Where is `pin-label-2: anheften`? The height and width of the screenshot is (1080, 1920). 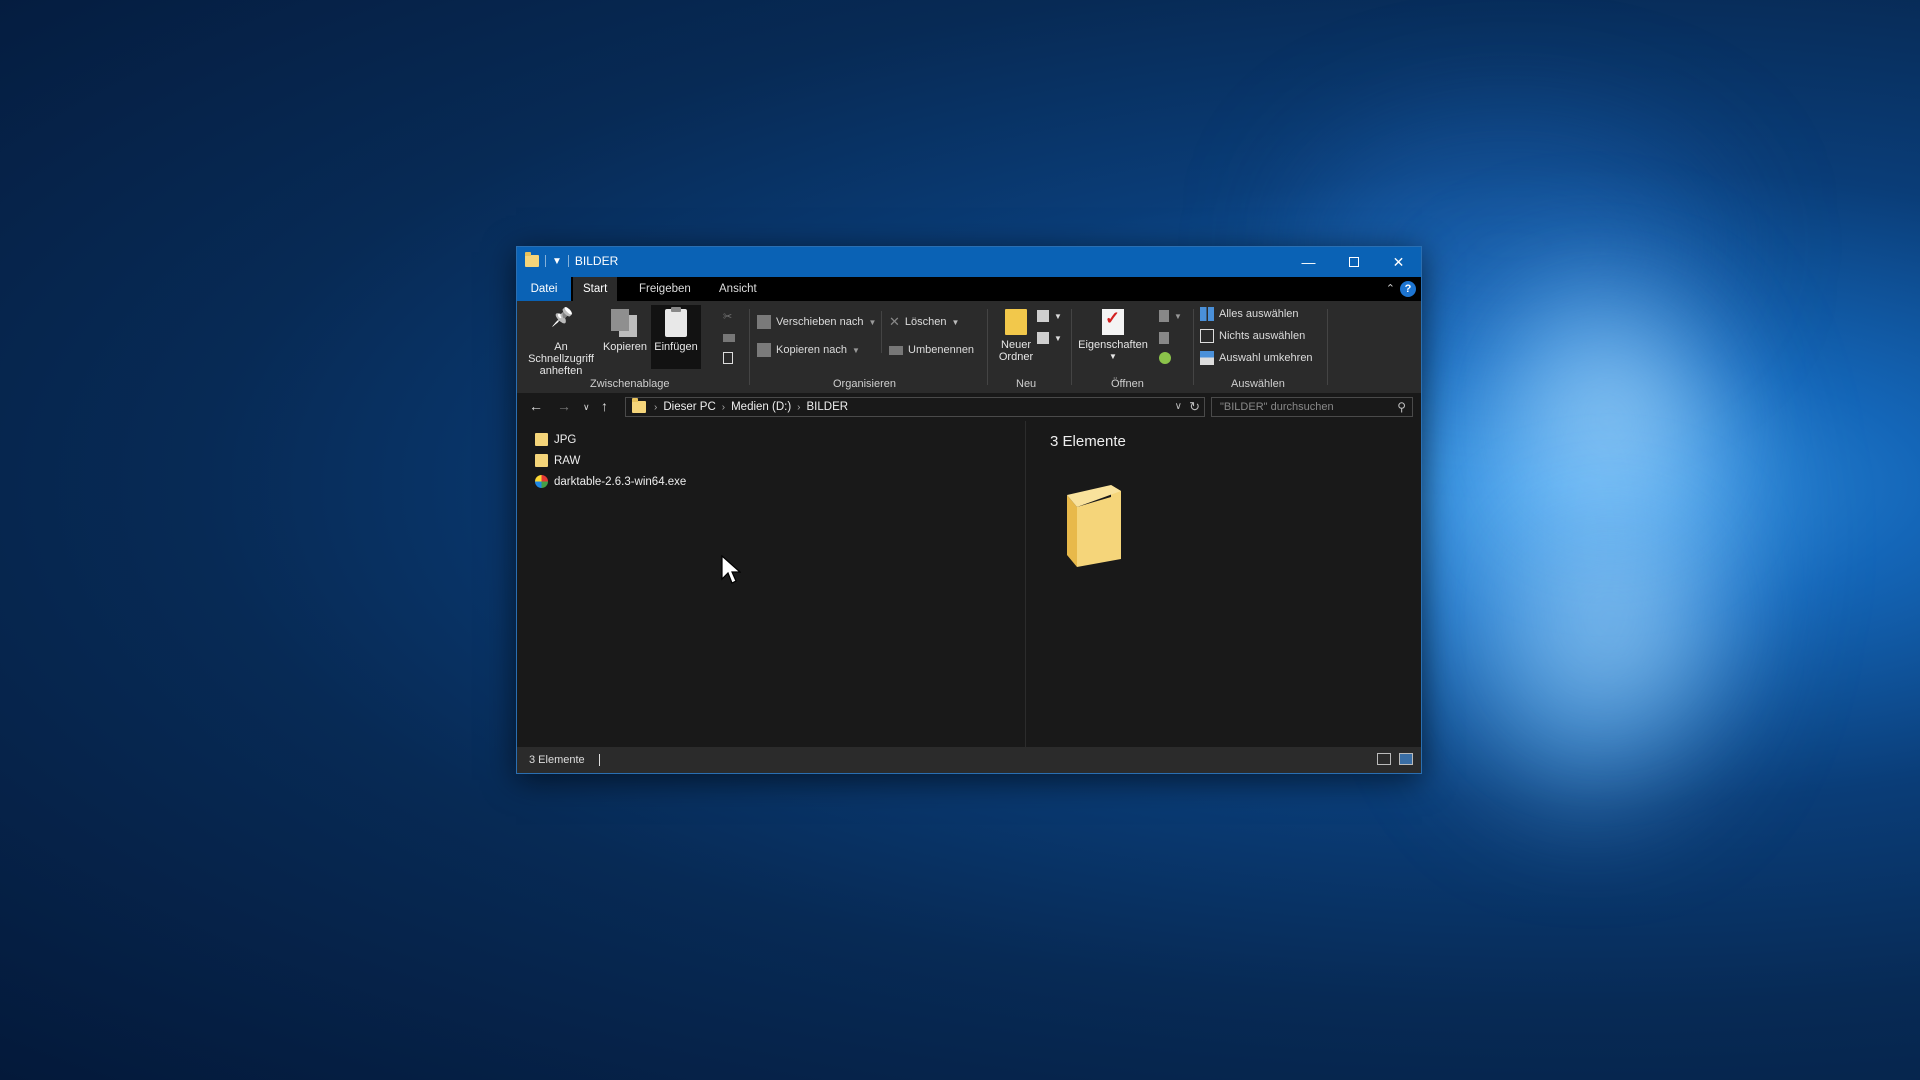
pin-label-2: anheften is located at coordinates (561, 371).